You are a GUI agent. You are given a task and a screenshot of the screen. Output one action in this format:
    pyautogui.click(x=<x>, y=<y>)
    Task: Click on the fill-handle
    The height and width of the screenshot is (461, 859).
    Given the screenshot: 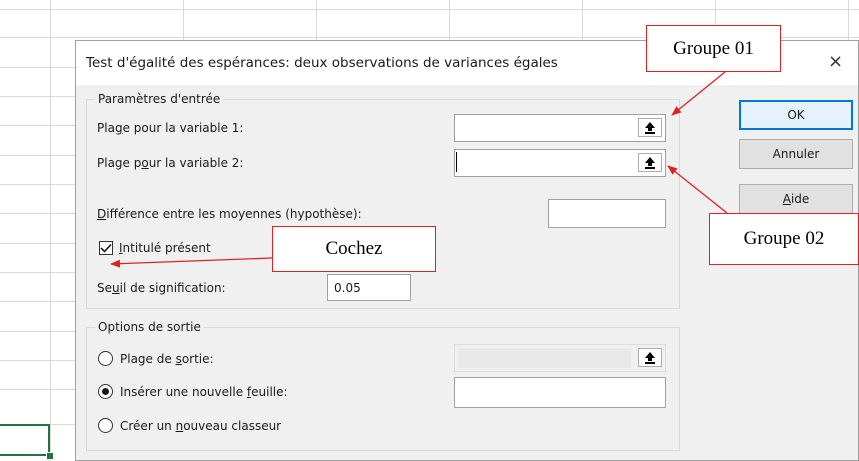 What is the action you would take?
    pyautogui.click(x=50, y=456)
    